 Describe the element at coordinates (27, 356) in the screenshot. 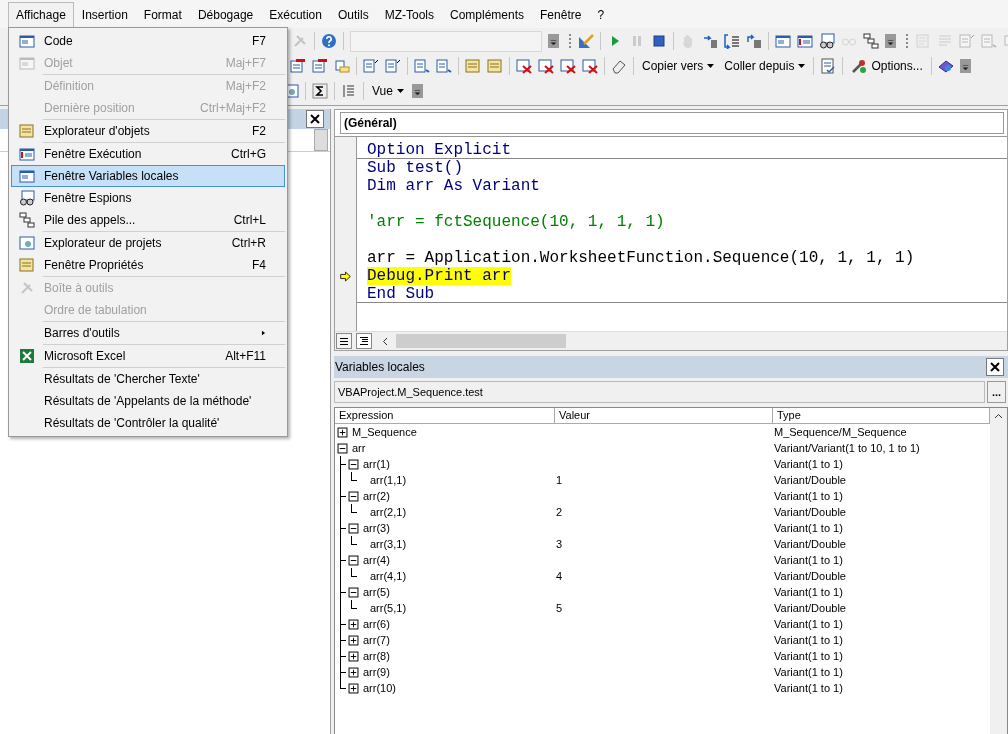

I see `spreadsheet-icon` at that location.